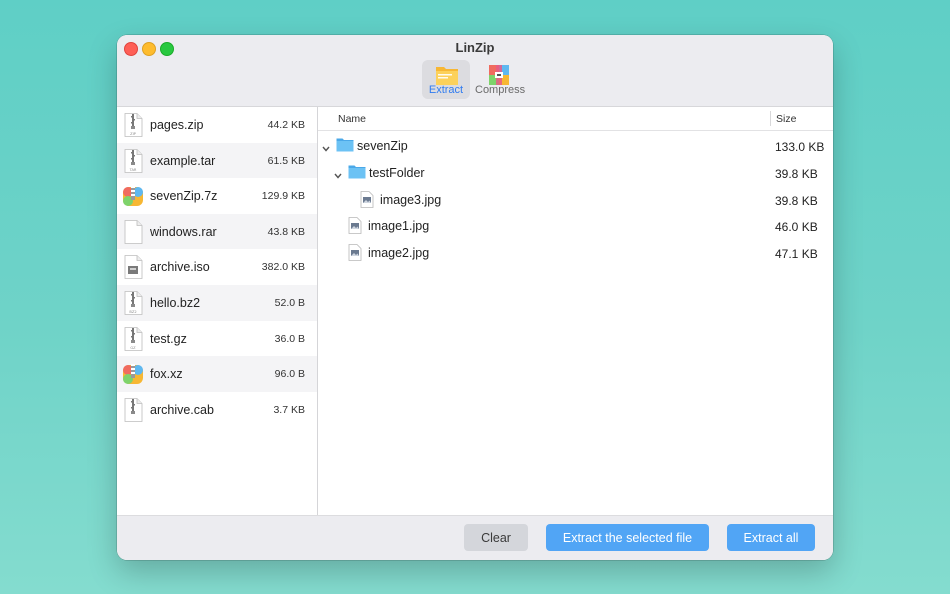 This screenshot has width=950, height=594. What do you see at coordinates (447, 76) in the screenshot?
I see `folder-extract-icon` at bounding box center [447, 76].